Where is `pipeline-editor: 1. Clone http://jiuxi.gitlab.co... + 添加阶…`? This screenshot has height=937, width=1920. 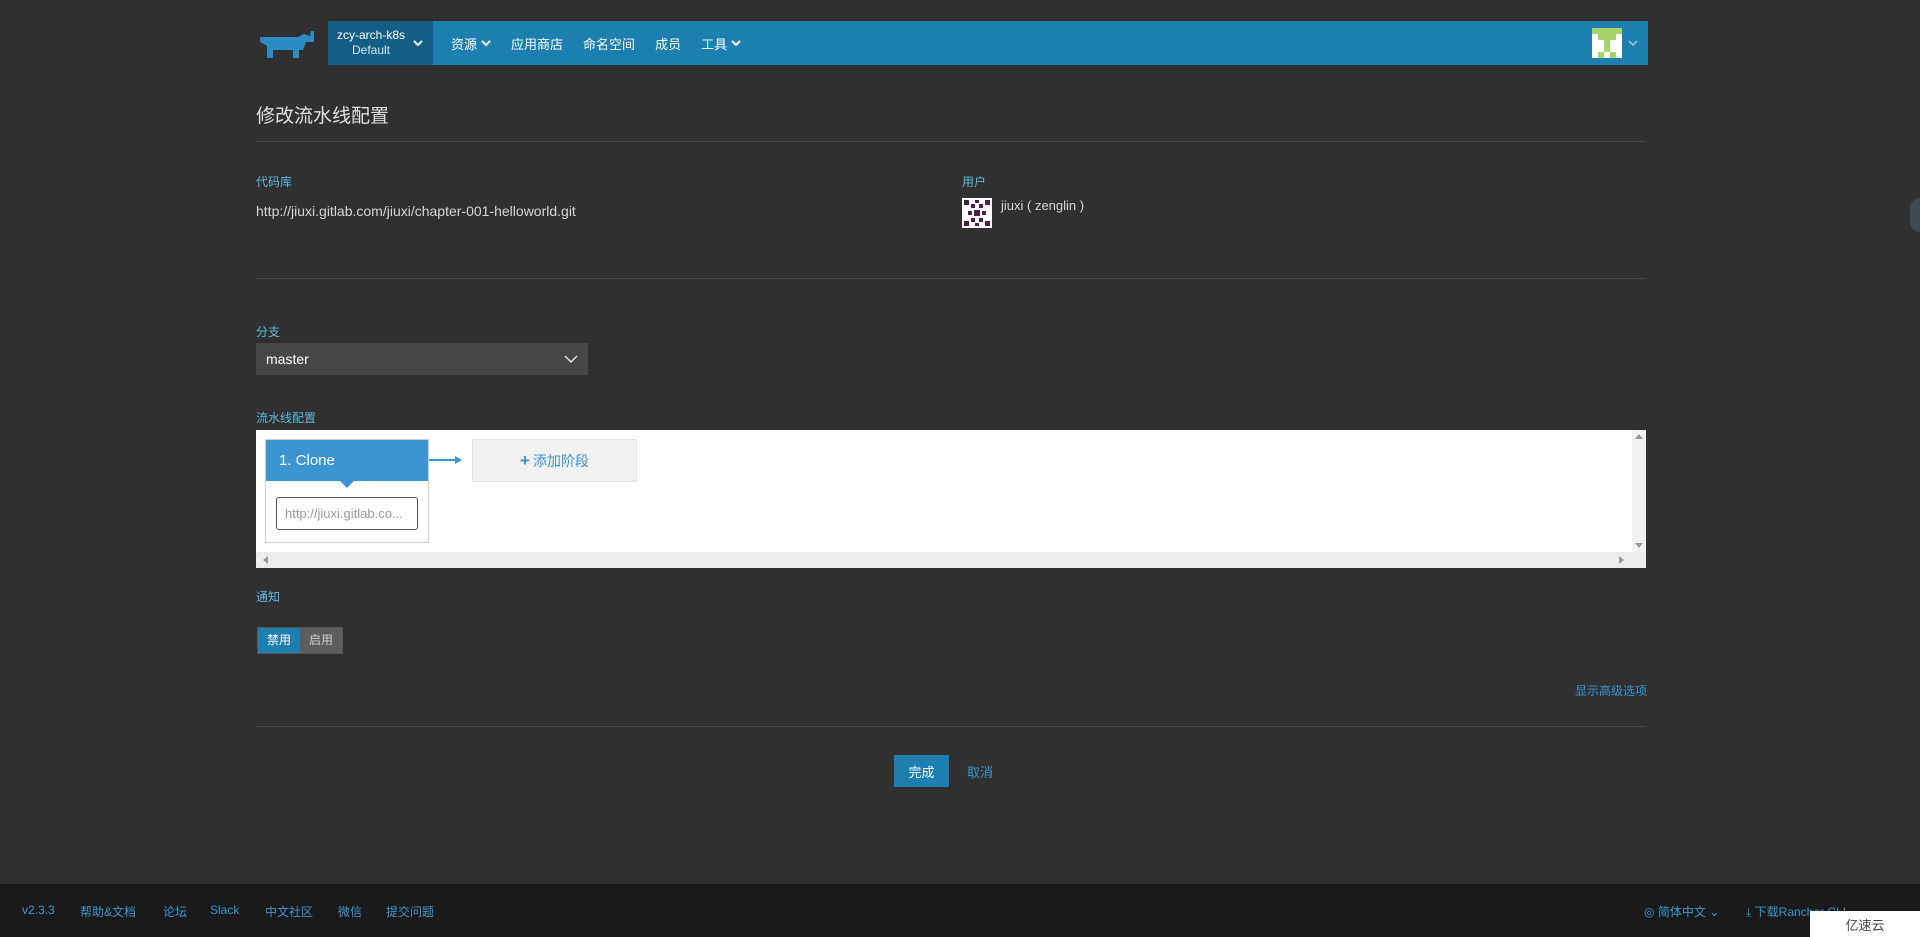 pipeline-editor: 1. Clone http://jiuxi.gitlab.co... + 添加阶… is located at coordinates (951, 499).